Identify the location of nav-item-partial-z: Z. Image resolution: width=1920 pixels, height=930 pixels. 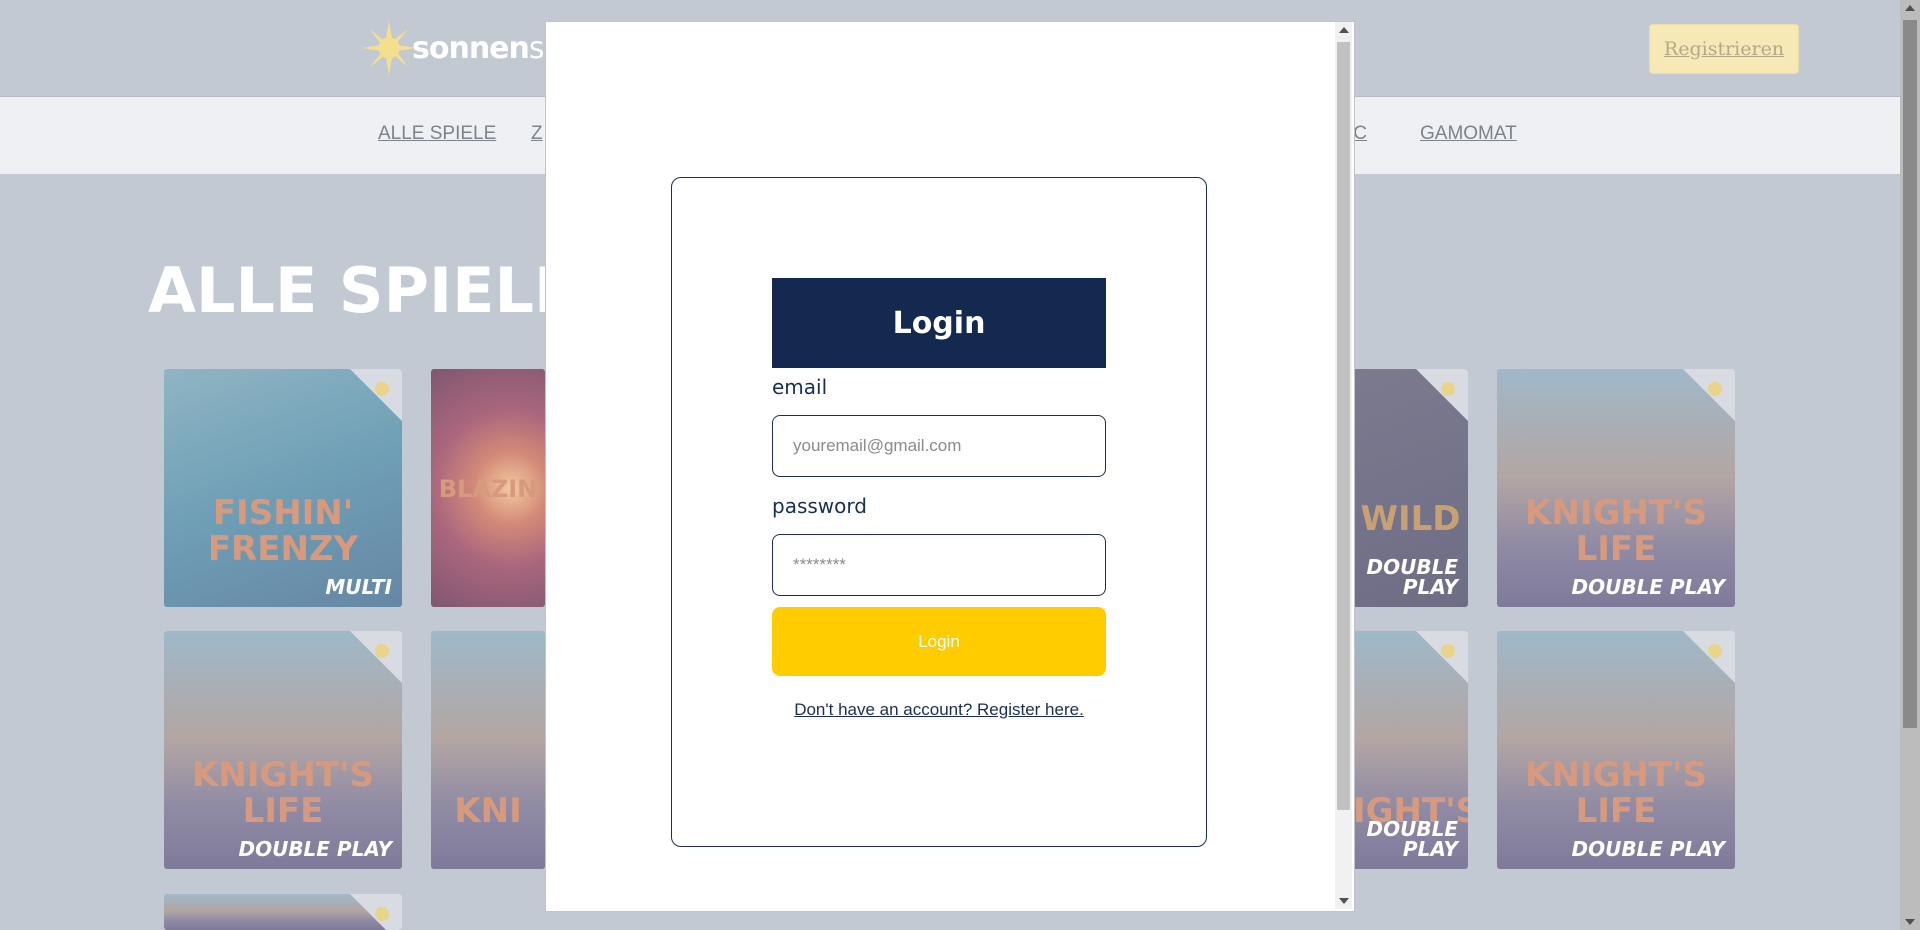
(537, 134).